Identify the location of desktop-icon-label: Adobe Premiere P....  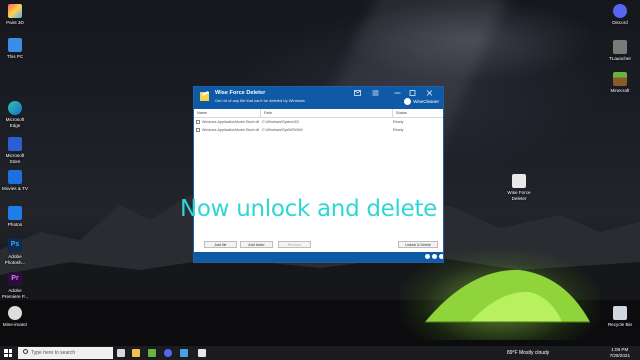
(15, 293).